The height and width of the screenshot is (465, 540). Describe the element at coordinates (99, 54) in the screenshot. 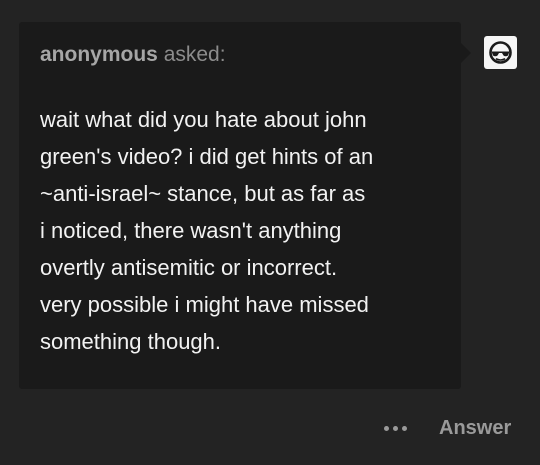

I see `asker-name-link: anonymous` at that location.